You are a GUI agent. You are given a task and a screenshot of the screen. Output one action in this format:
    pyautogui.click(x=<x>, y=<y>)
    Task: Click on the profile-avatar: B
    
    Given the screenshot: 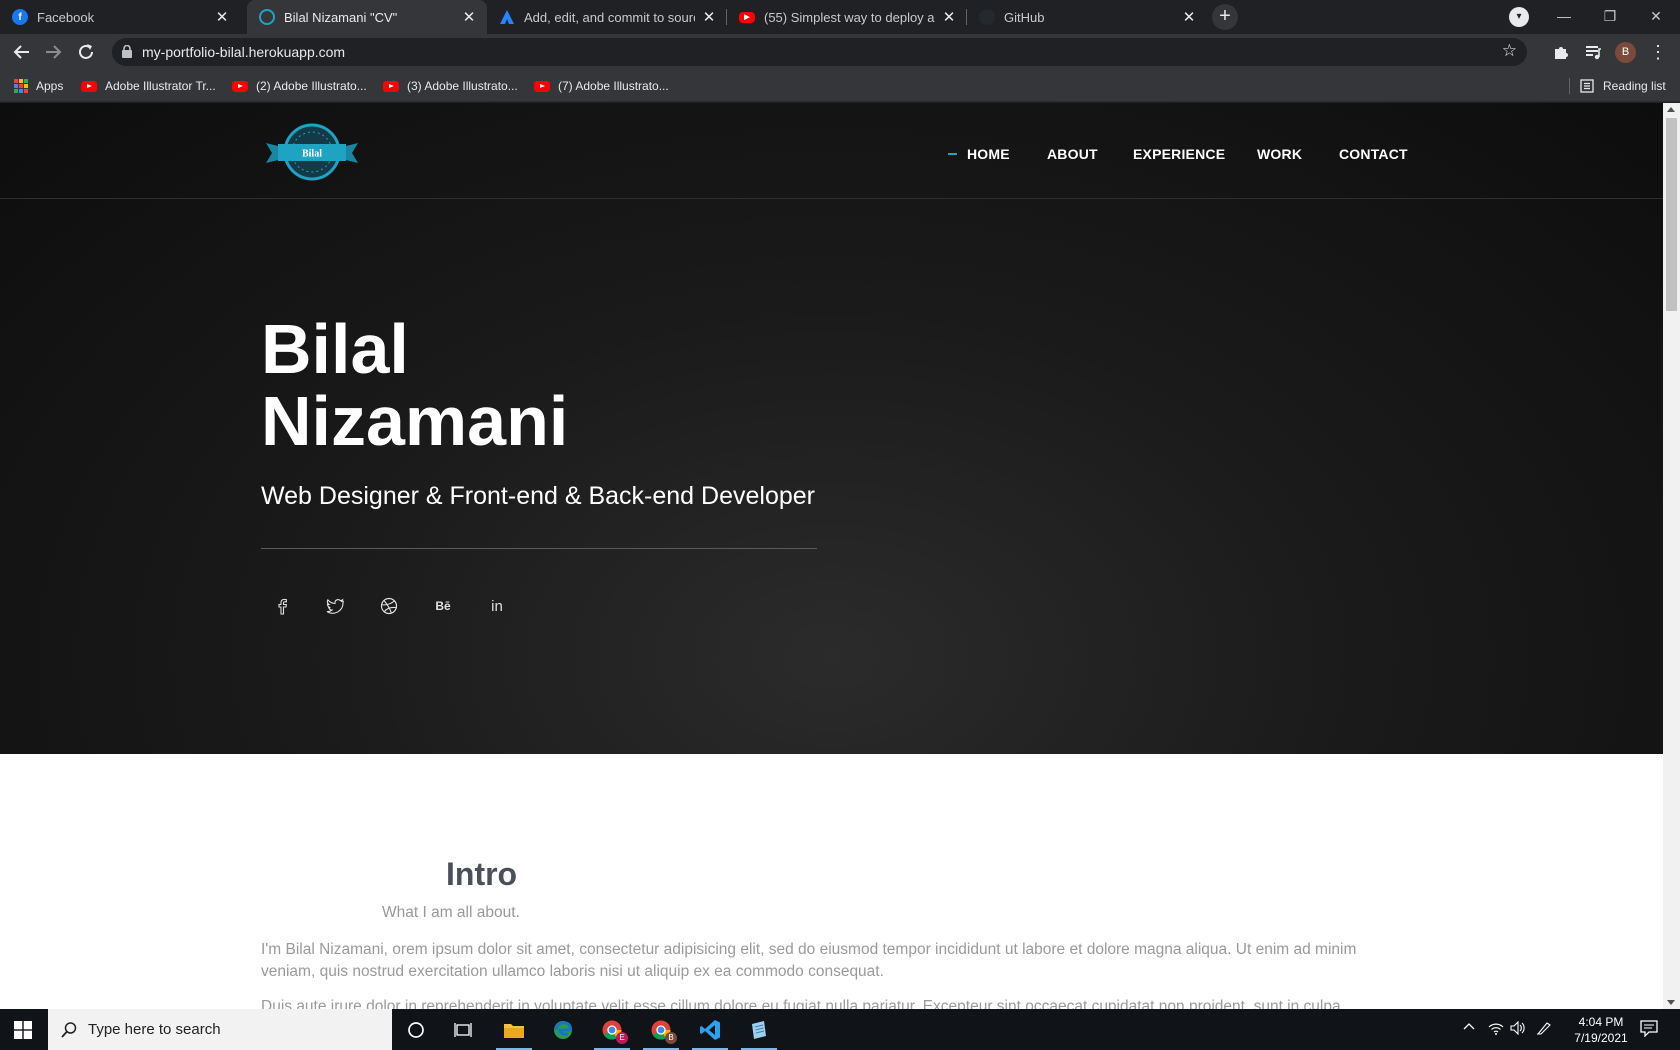 What is the action you would take?
    pyautogui.click(x=1625, y=52)
    